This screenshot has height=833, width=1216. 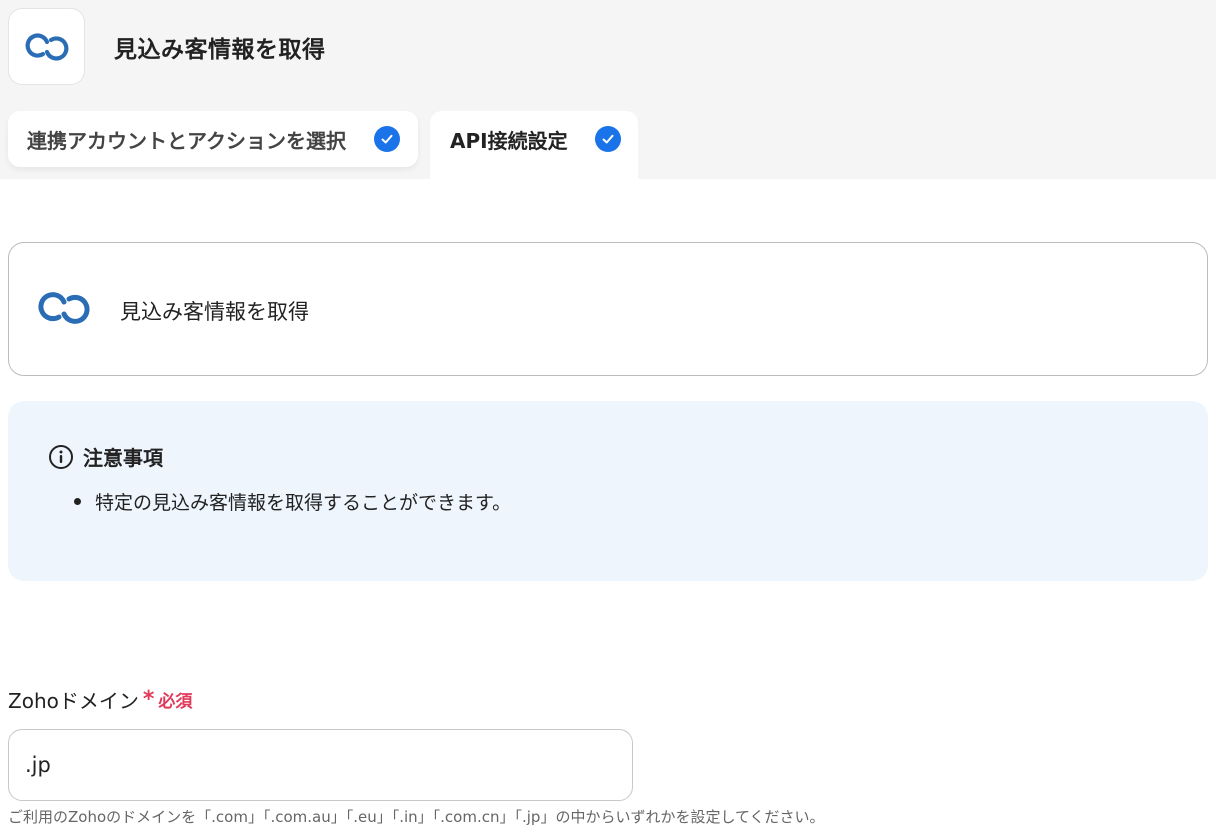 I want to click on app-icon-tile, so click(x=46, y=46).